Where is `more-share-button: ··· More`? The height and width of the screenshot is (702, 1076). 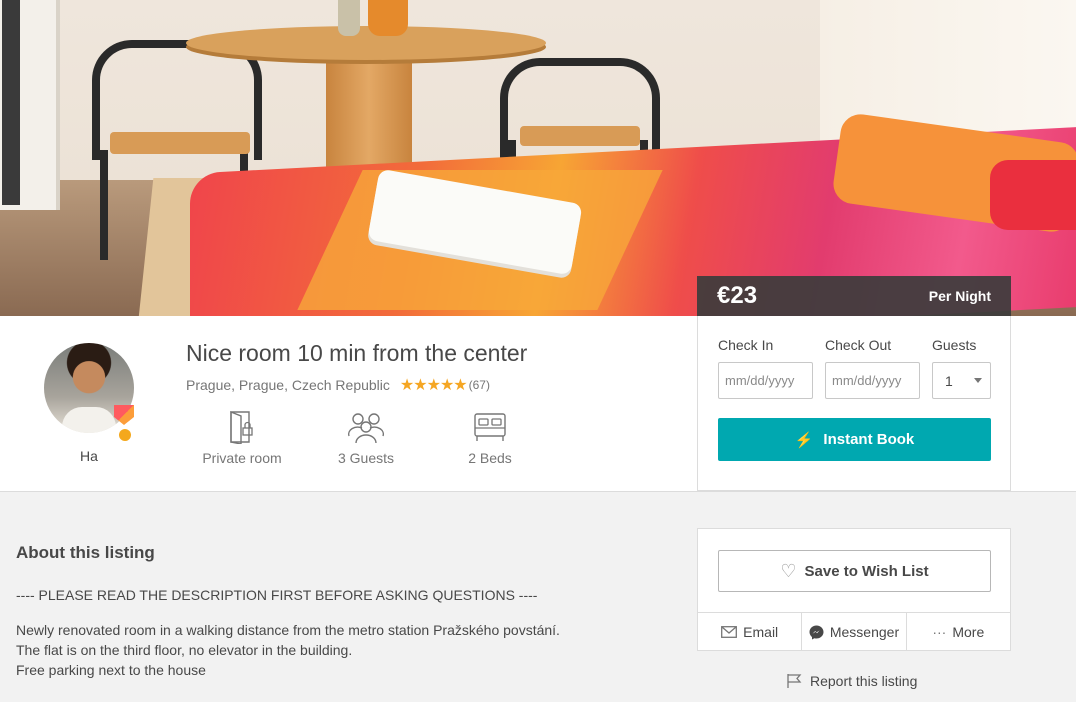
more-share-button: ··· More is located at coordinates (958, 632).